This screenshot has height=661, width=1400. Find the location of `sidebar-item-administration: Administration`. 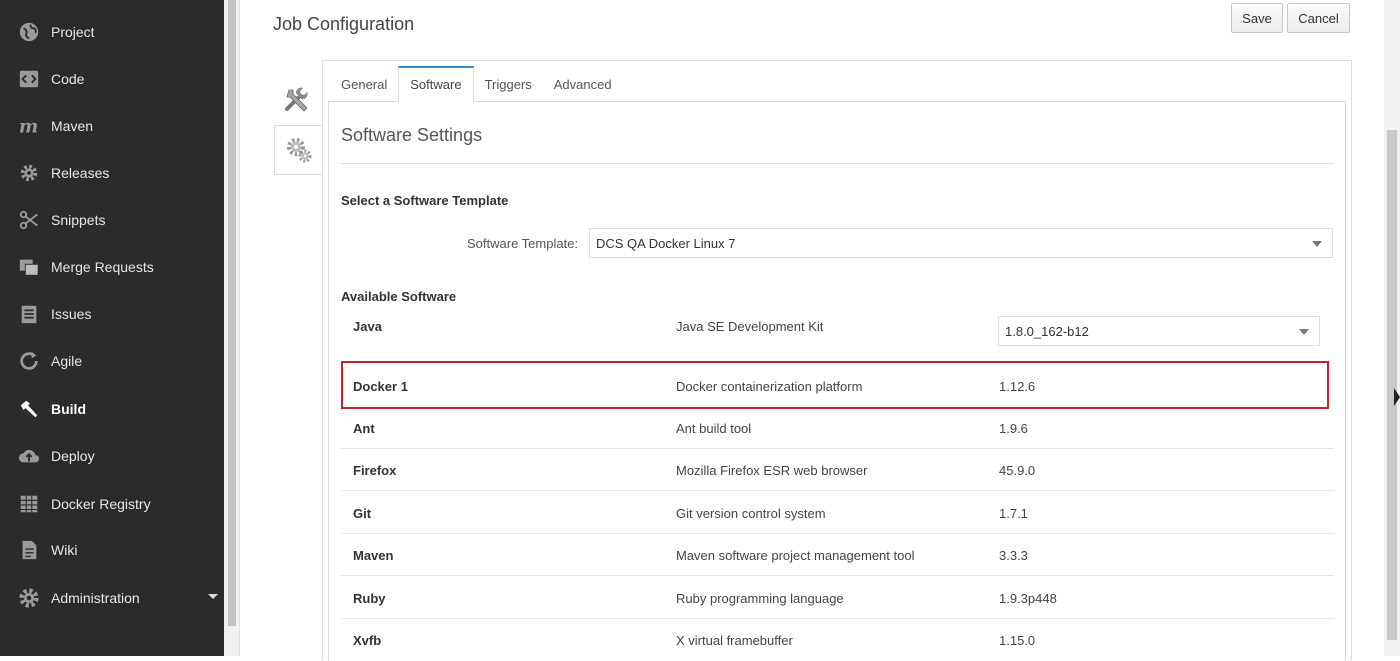

sidebar-item-administration: Administration is located at coordinates (112, 597).